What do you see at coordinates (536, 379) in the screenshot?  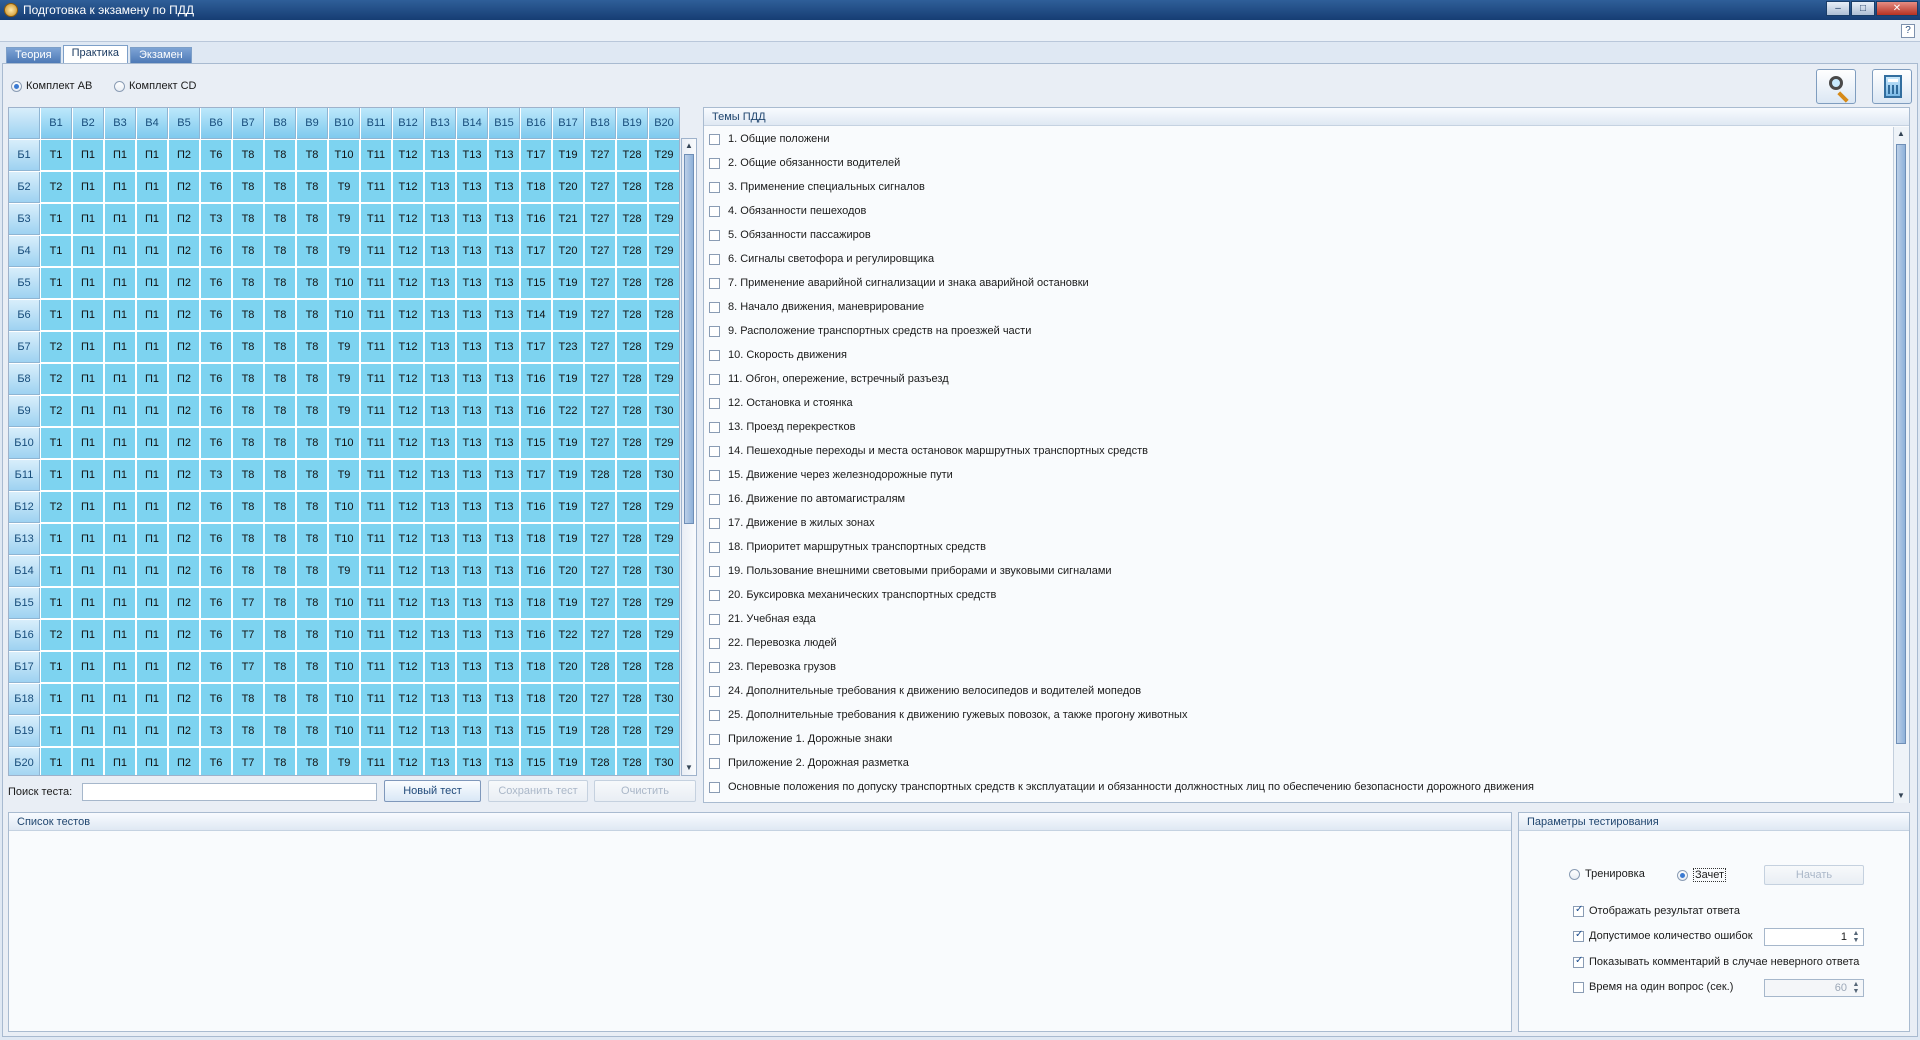 I see `grid-cell: Т16` at bounding box center [536, 379].